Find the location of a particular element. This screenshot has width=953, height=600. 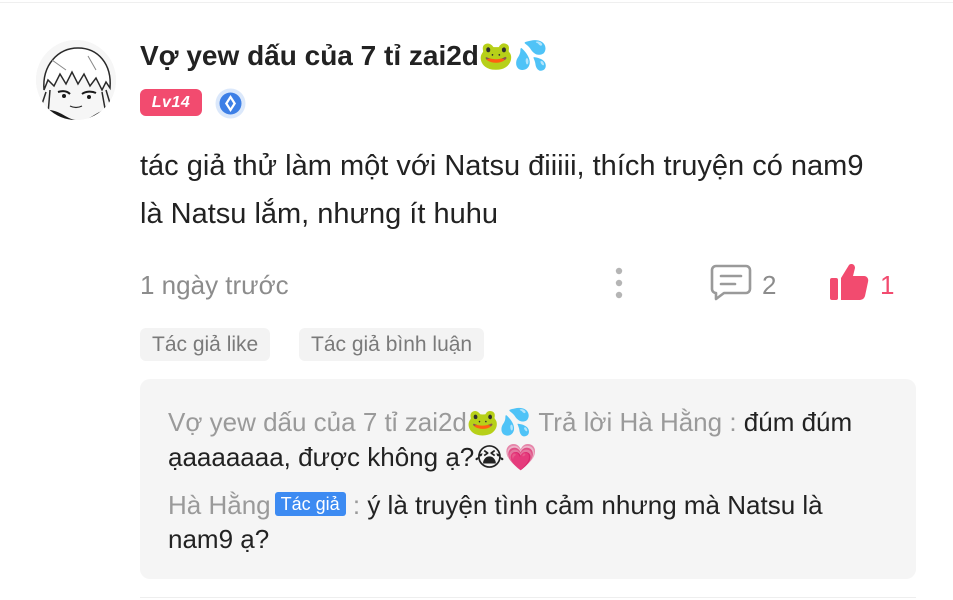

username-text: Vợ yew dấu của 7 tỉ zai2d is located at coordinates (309, 55).